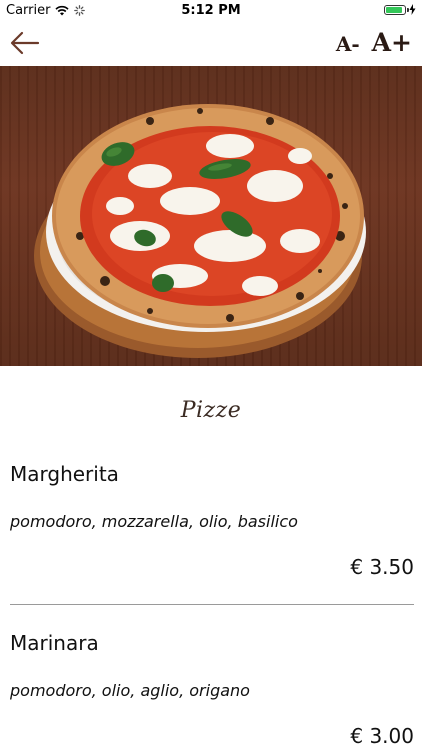 The width and height of the screenshot is (422, 750). I want to click on arrow-left-icon, so click(25, 43).